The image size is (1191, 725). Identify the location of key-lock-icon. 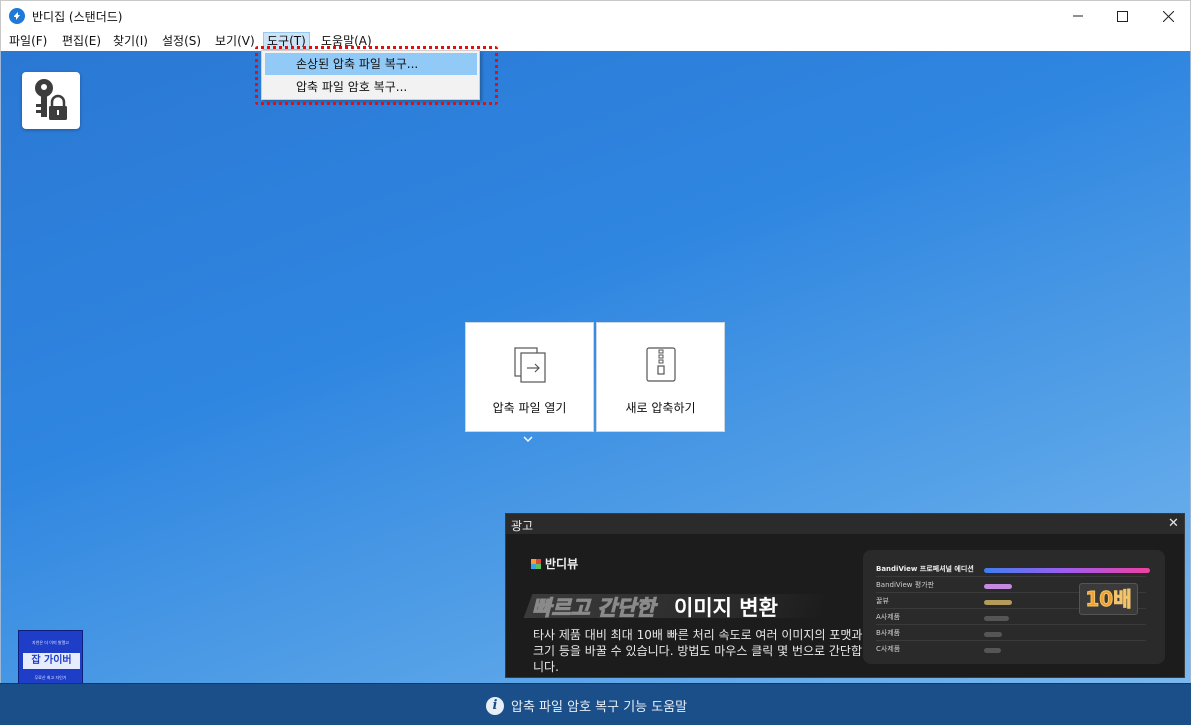
(51, 99).